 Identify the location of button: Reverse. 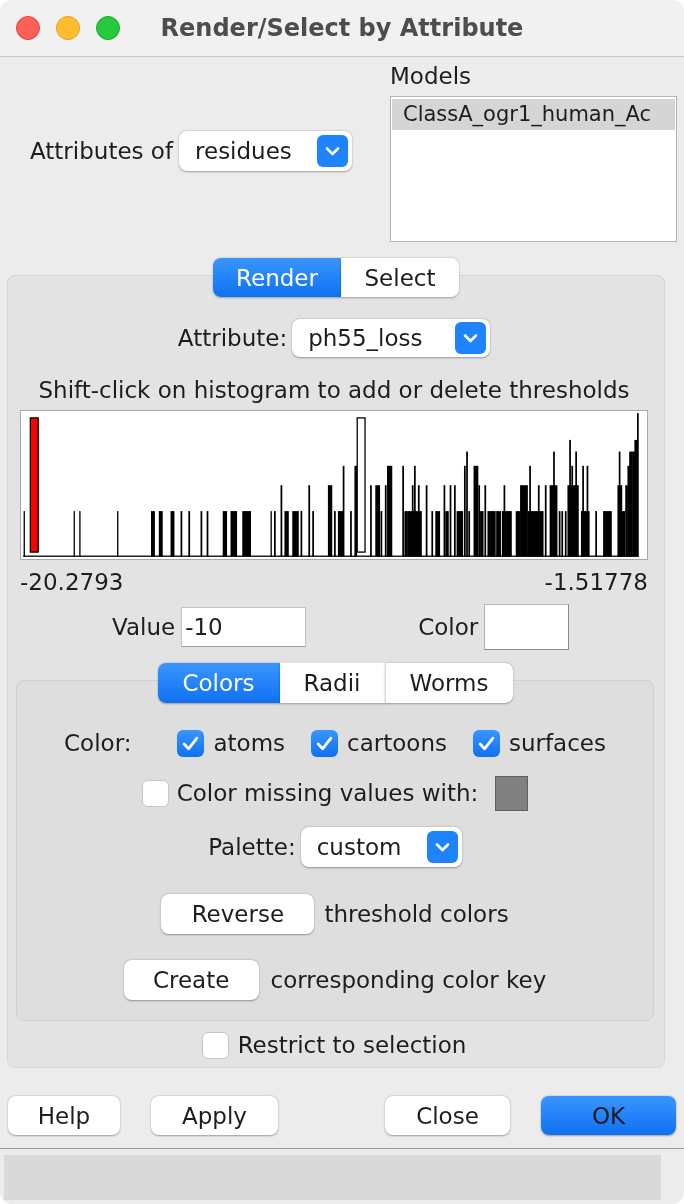
(238, 914).